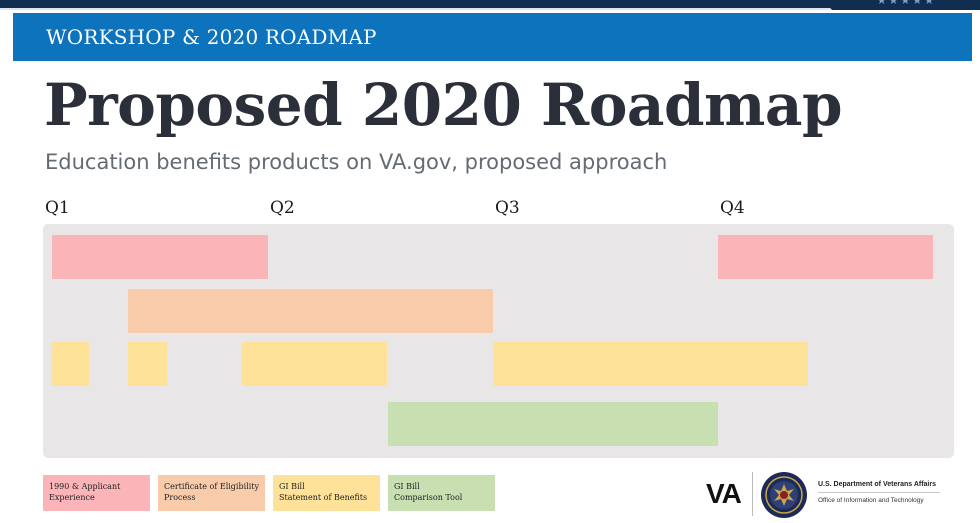 The width and height of the screenshot is (980, 523). I want to click on legend-item-statement-of-benefits: GI Bill Statement of Benefits, so click(326, 493).